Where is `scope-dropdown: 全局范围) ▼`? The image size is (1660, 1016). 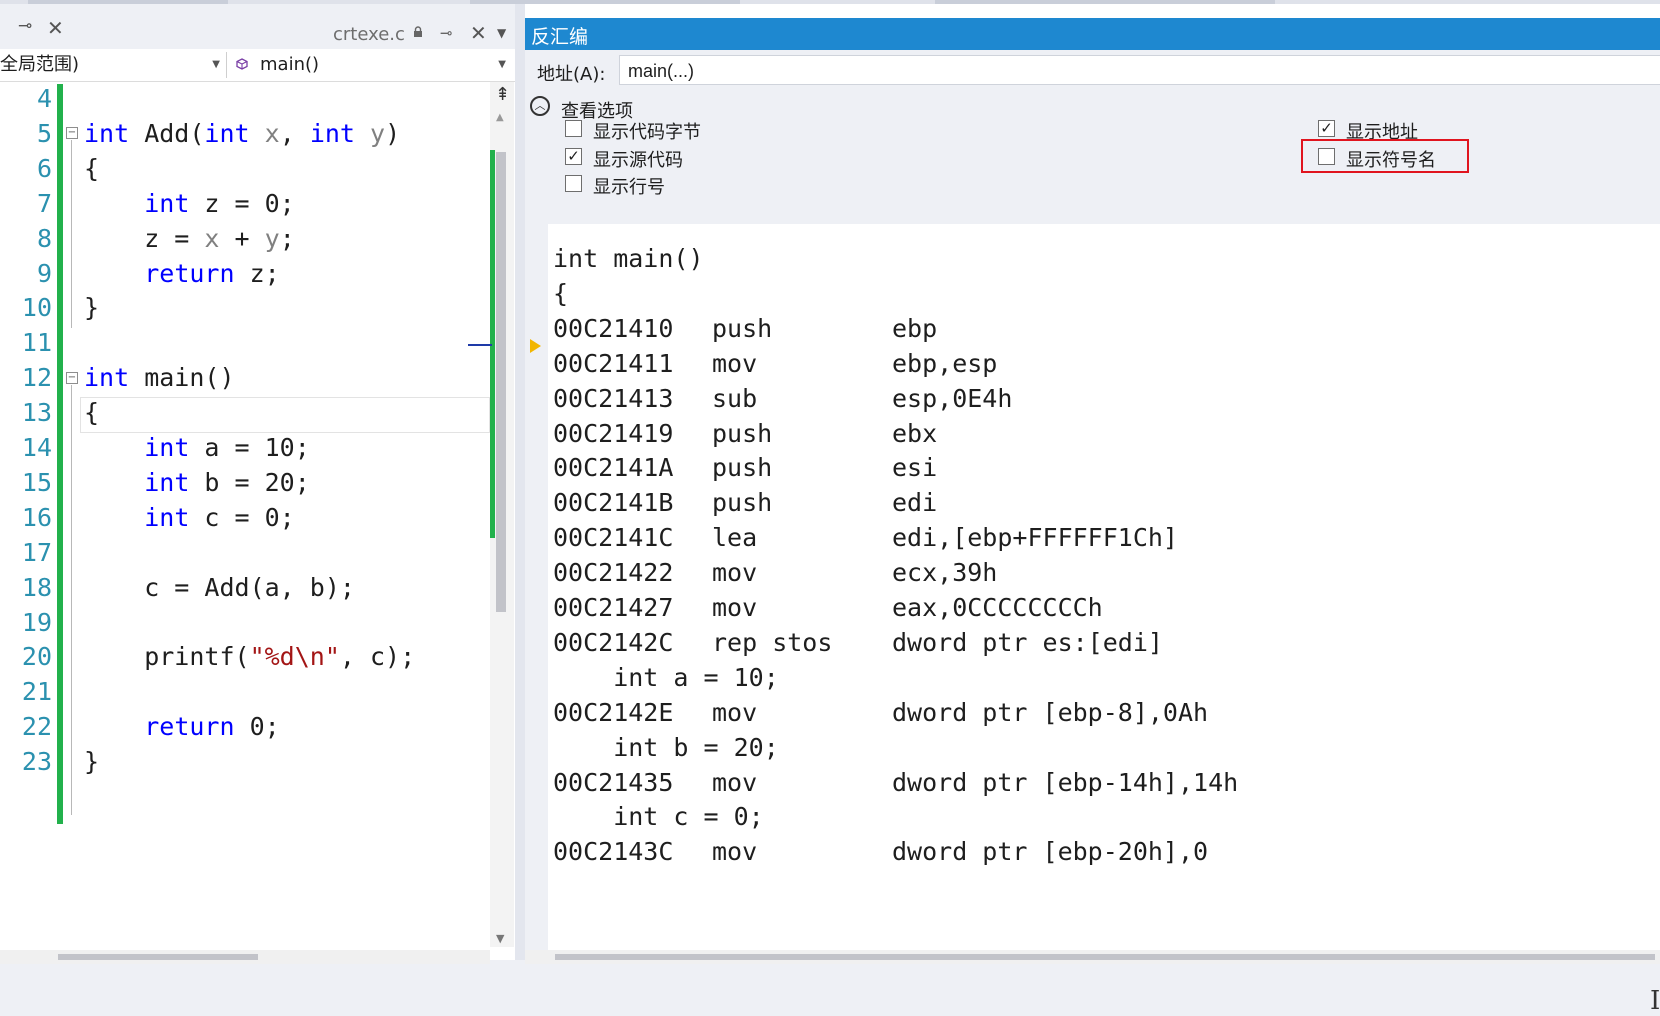 scope-dropdown: 全局范围) ▼ is located at coordinates (113, 65).